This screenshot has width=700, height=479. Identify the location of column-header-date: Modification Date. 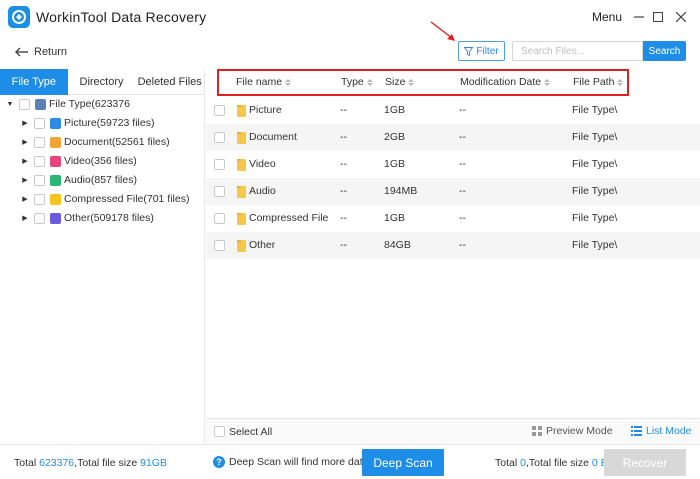
(505, 82).